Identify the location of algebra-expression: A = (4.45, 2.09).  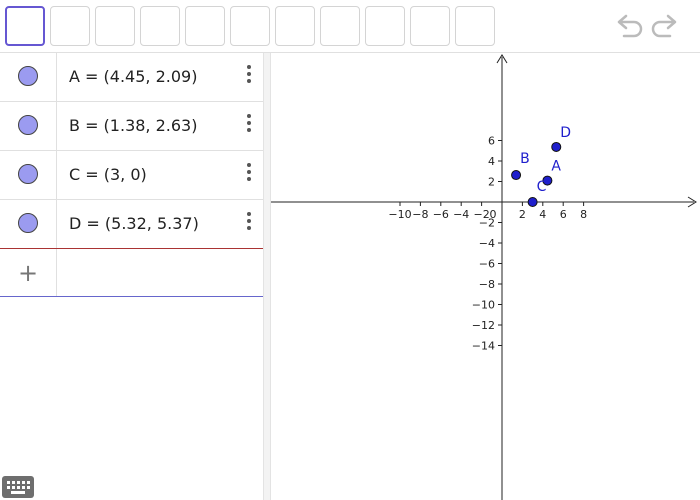
(133, 76).